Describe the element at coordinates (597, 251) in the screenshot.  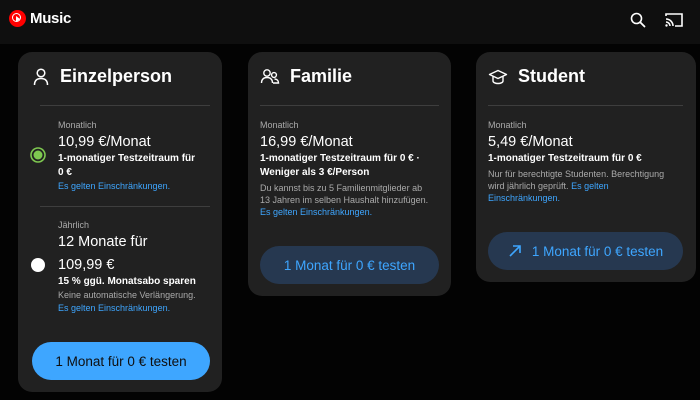
I see `trial-button-label: 1 Monat für 0 € testen` at that location.